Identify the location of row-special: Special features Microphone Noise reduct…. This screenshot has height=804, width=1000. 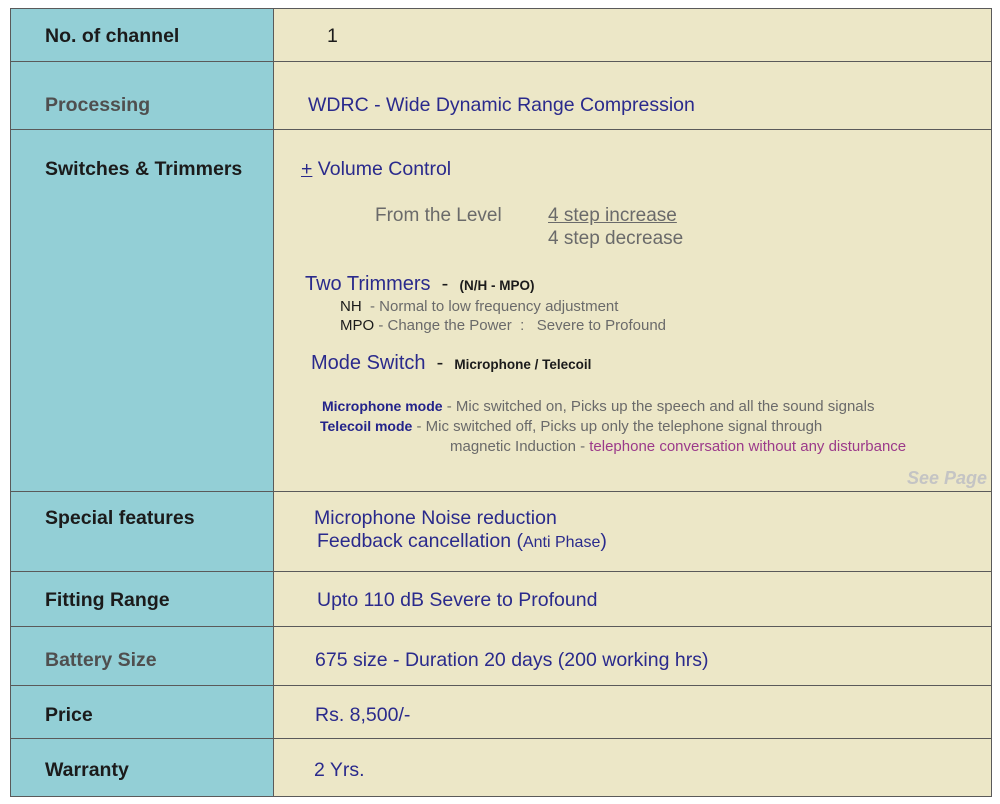
(501, 532).